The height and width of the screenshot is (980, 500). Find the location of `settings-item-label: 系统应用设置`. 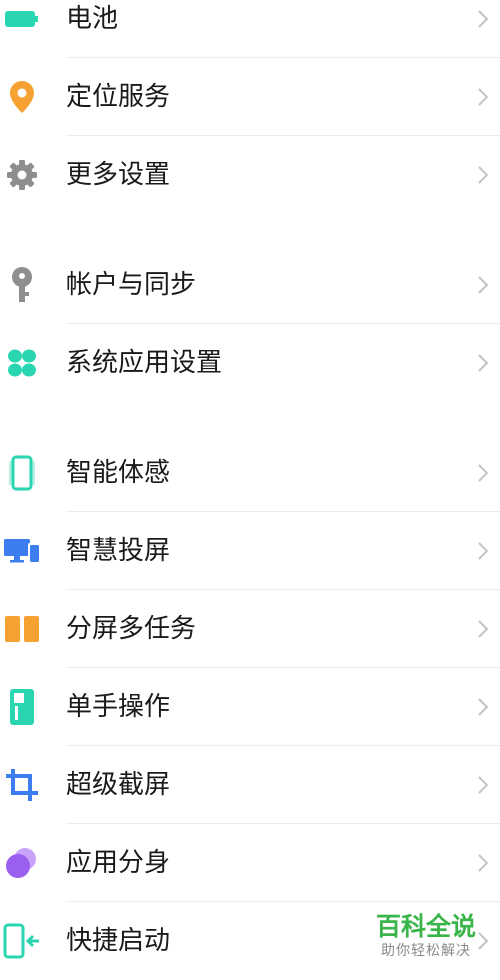

settings-item-label: 系统应用设置 is located at coordinates (144, 363).